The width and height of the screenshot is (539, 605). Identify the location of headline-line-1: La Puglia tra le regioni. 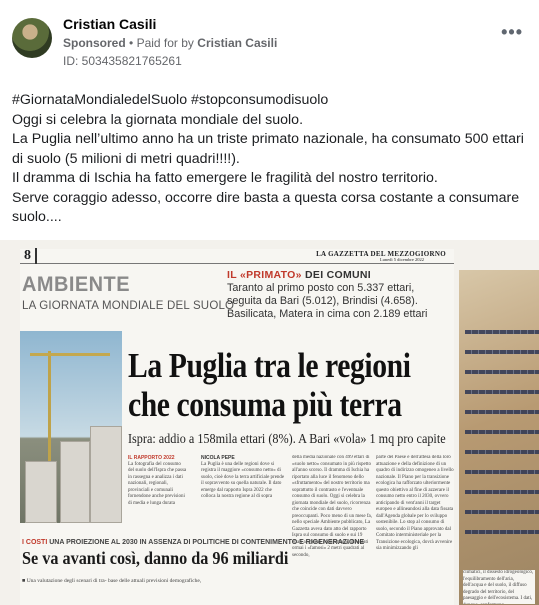
(269, 366).